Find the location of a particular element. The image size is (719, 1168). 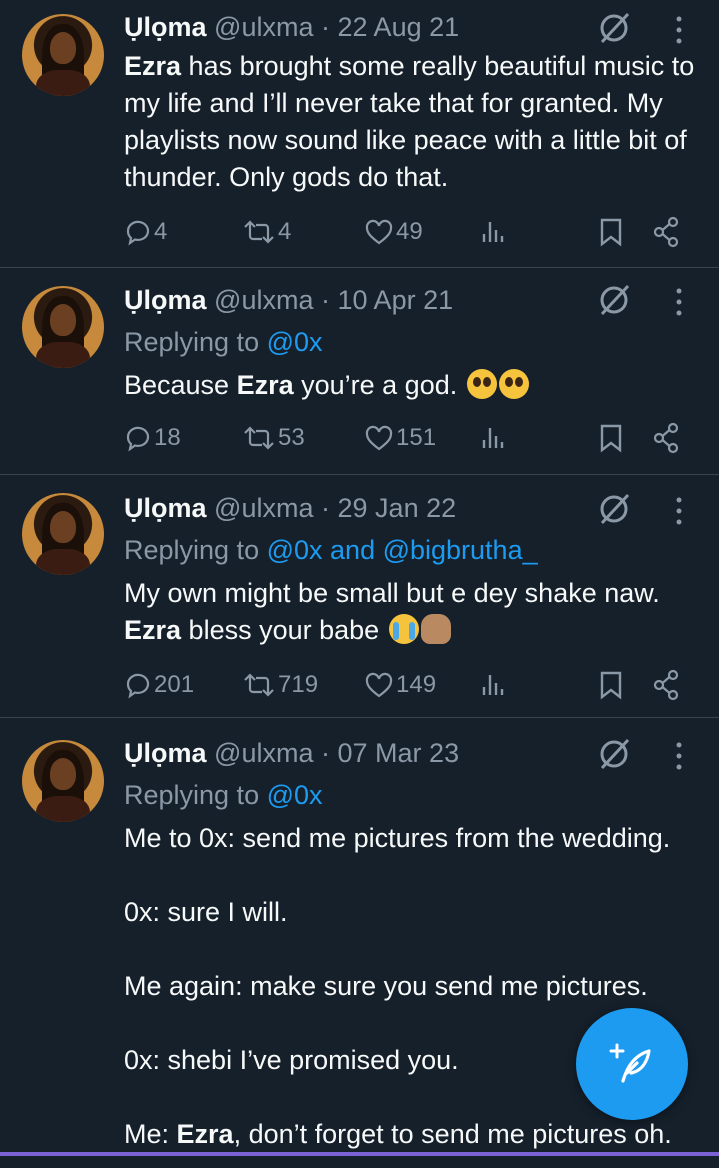

tweet-header: Ụlọma @ulxma · 29 Jan 22 is located at coordinates (290, 508).